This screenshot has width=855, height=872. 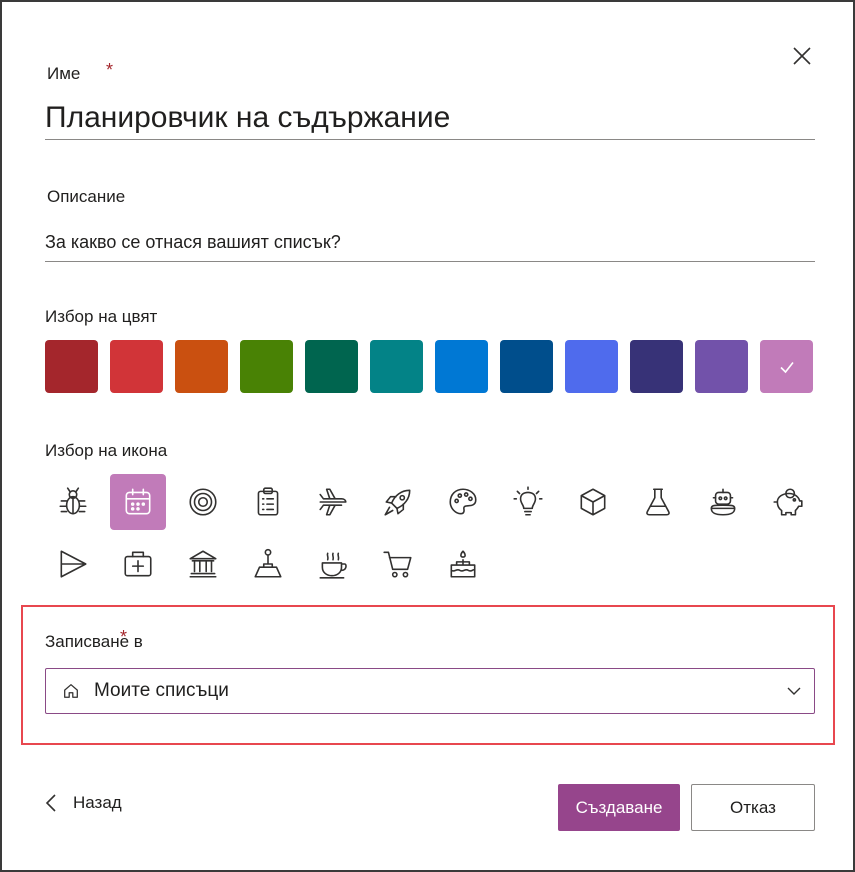 What do you see at coordinates (161, 690) in the screenshot?
I see `save-to-value: Моите списъци` at bounding box center [161, 690].